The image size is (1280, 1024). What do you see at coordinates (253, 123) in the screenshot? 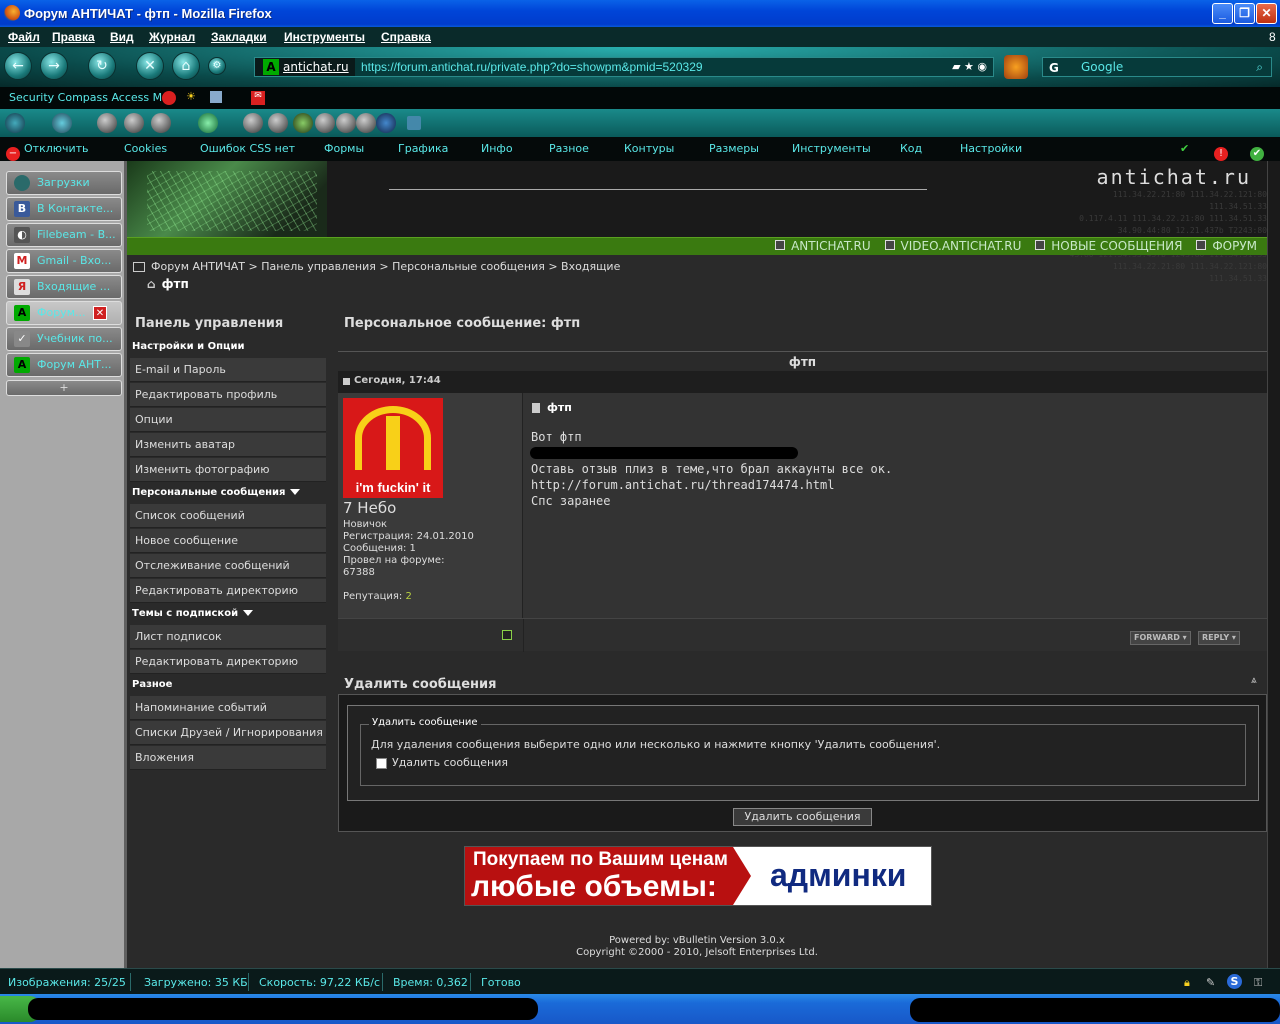
I see `tool1-icon` at bounding box center [253, 123].